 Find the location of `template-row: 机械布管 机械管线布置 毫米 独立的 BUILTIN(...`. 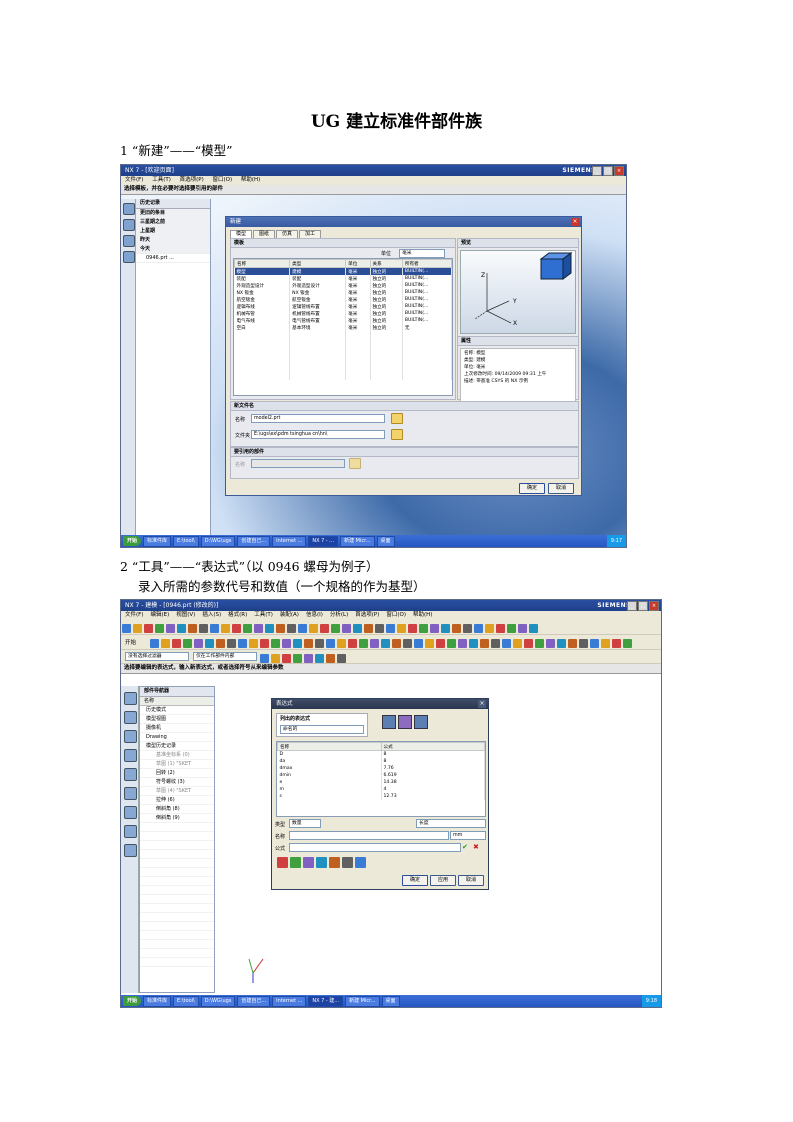

template-row: 机械布管 机械管线布置 毫米 独立的 BUILTIN(... is located at coordinates (343, 313).